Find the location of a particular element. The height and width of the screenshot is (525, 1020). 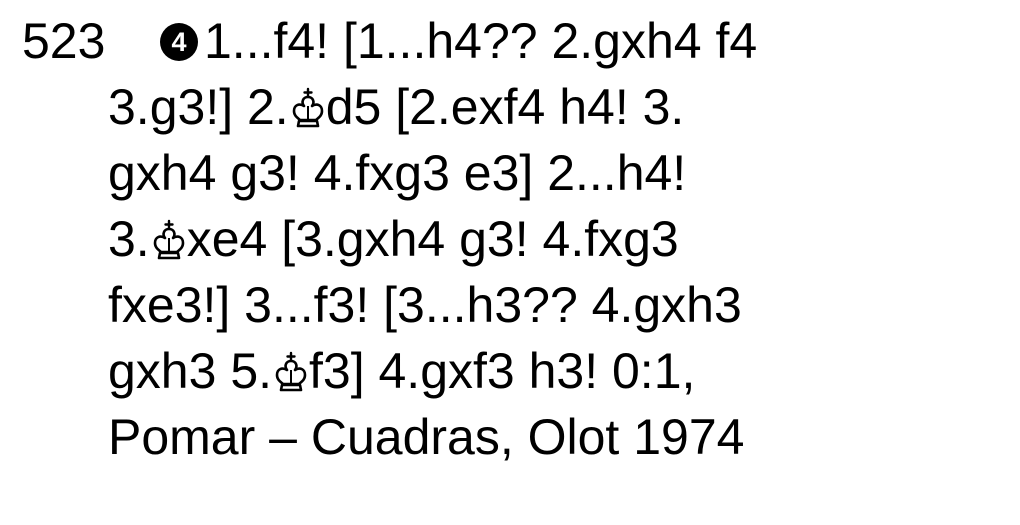

line-6-suffix: f3] 4.gxf3 h3! 0:1, is located at coordinates (502, 371).